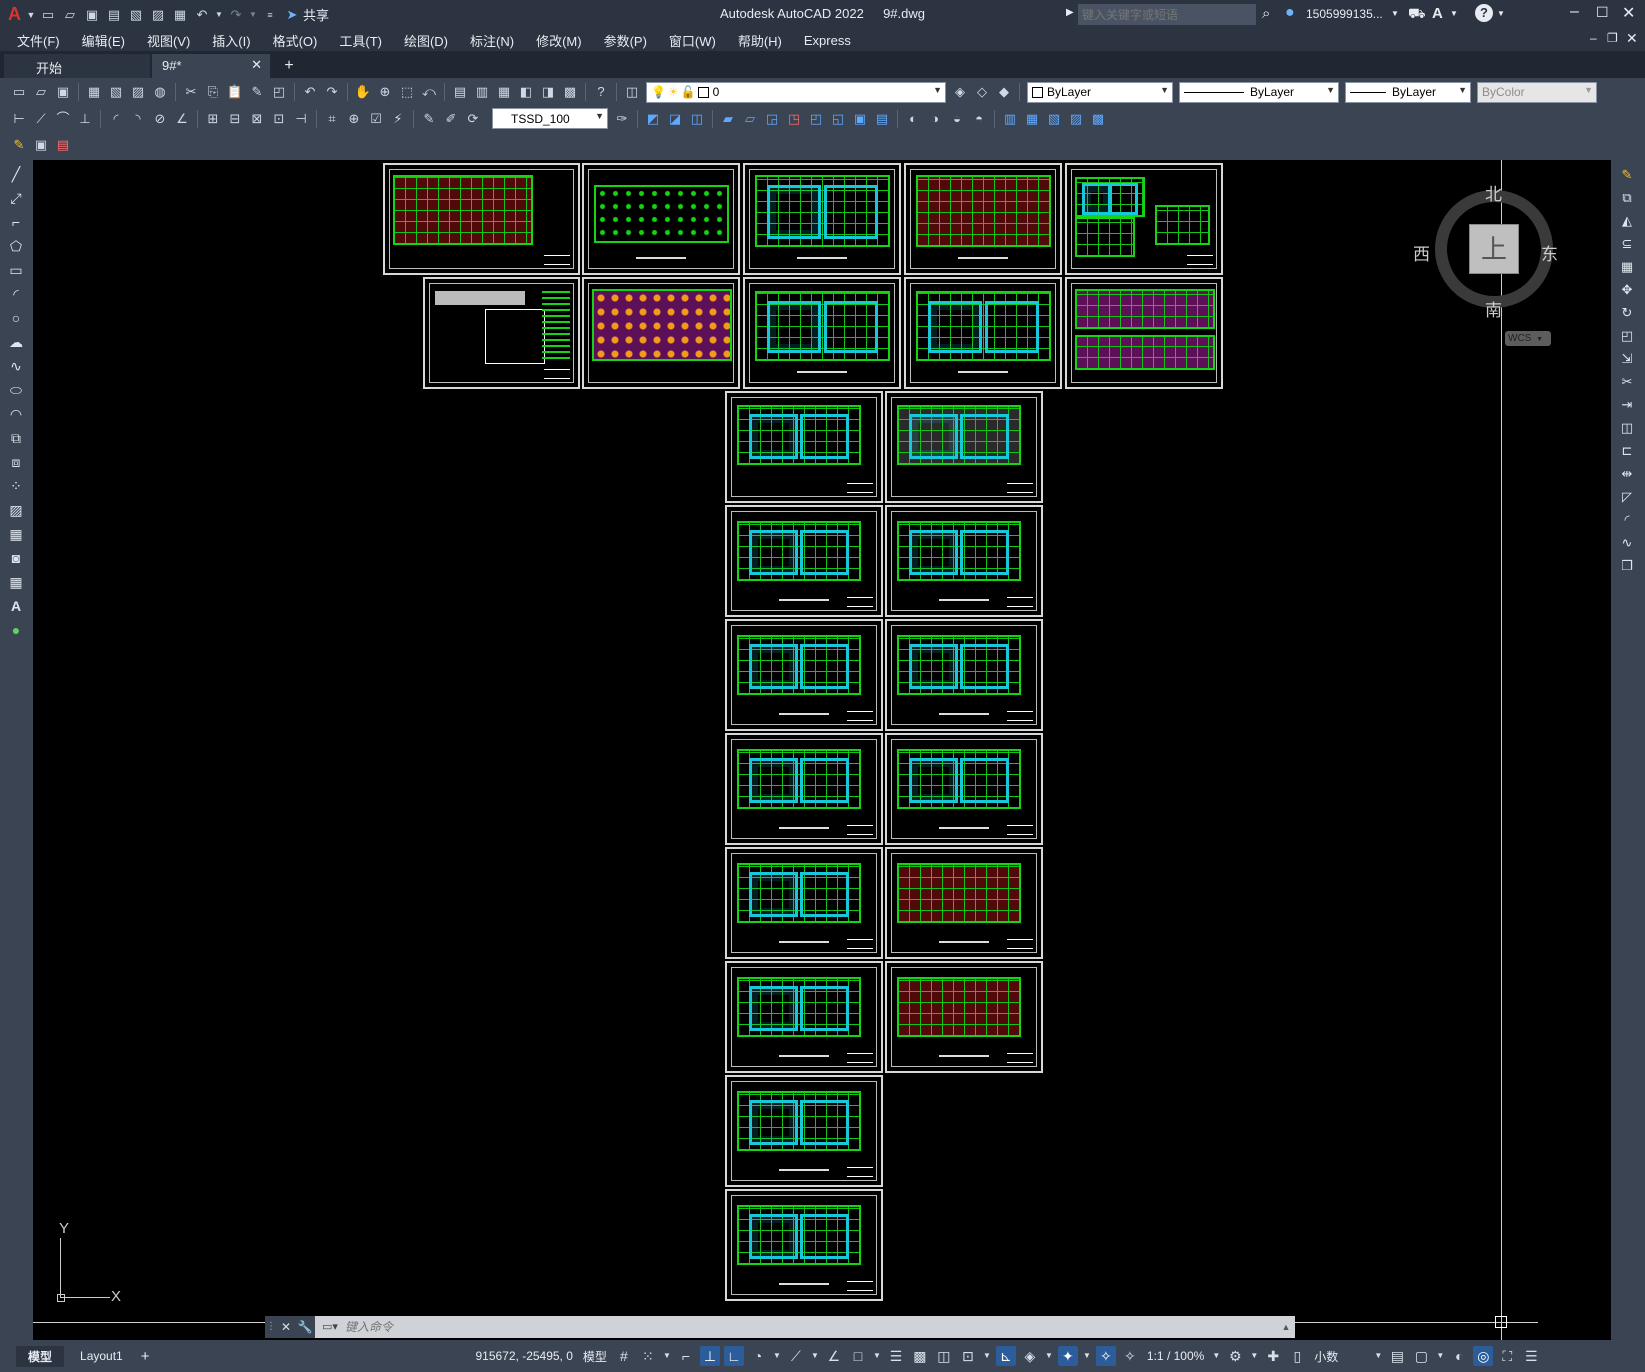  Describe the element at coordinates (235, 119) in the screenshot. I see `dim-baseline-icon: ⊟` at that location.